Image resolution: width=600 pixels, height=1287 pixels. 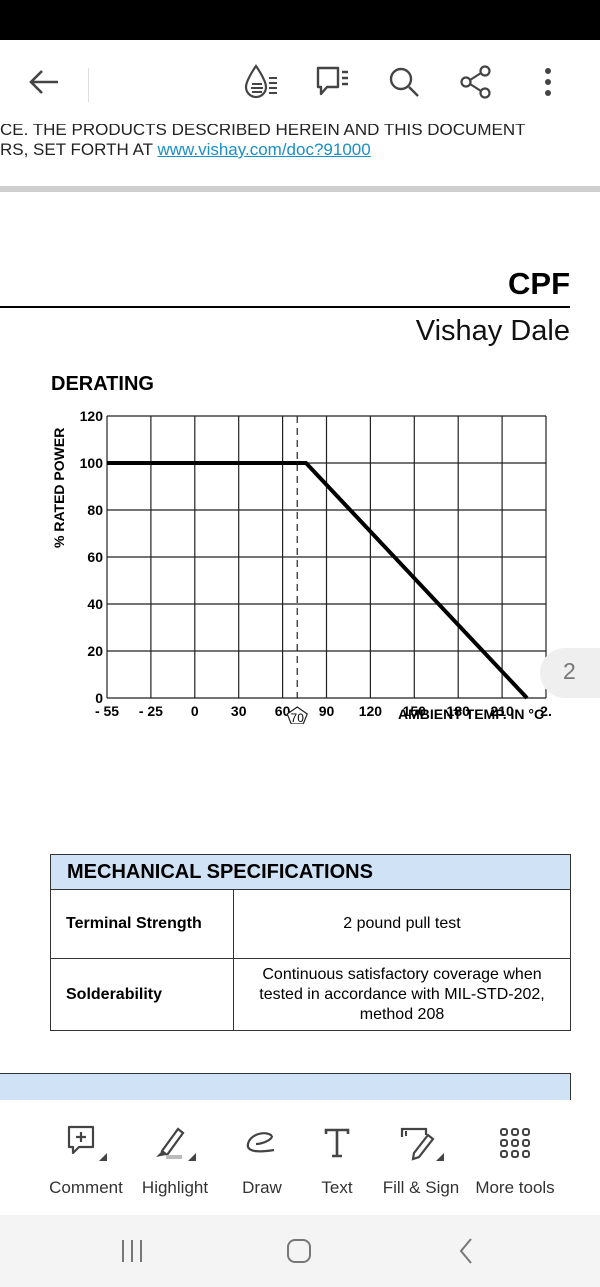 I want to click on y-tick-label: 120, so click(x=92, y=416).